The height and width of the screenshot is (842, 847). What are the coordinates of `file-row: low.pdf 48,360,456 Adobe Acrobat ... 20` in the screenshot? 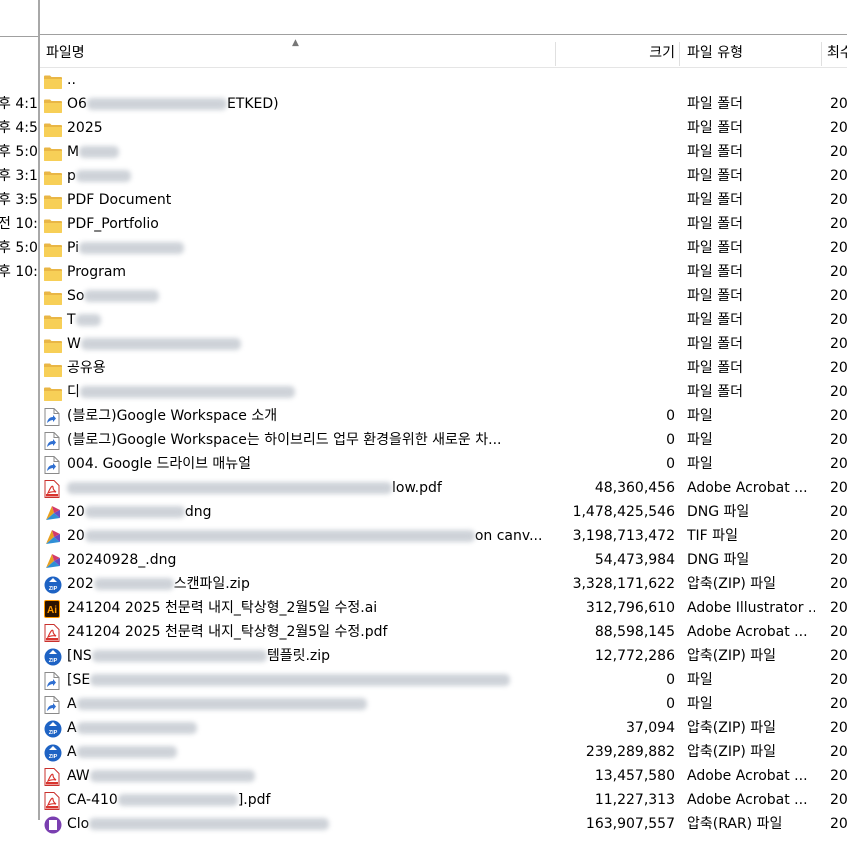 It's located at (443, 488).